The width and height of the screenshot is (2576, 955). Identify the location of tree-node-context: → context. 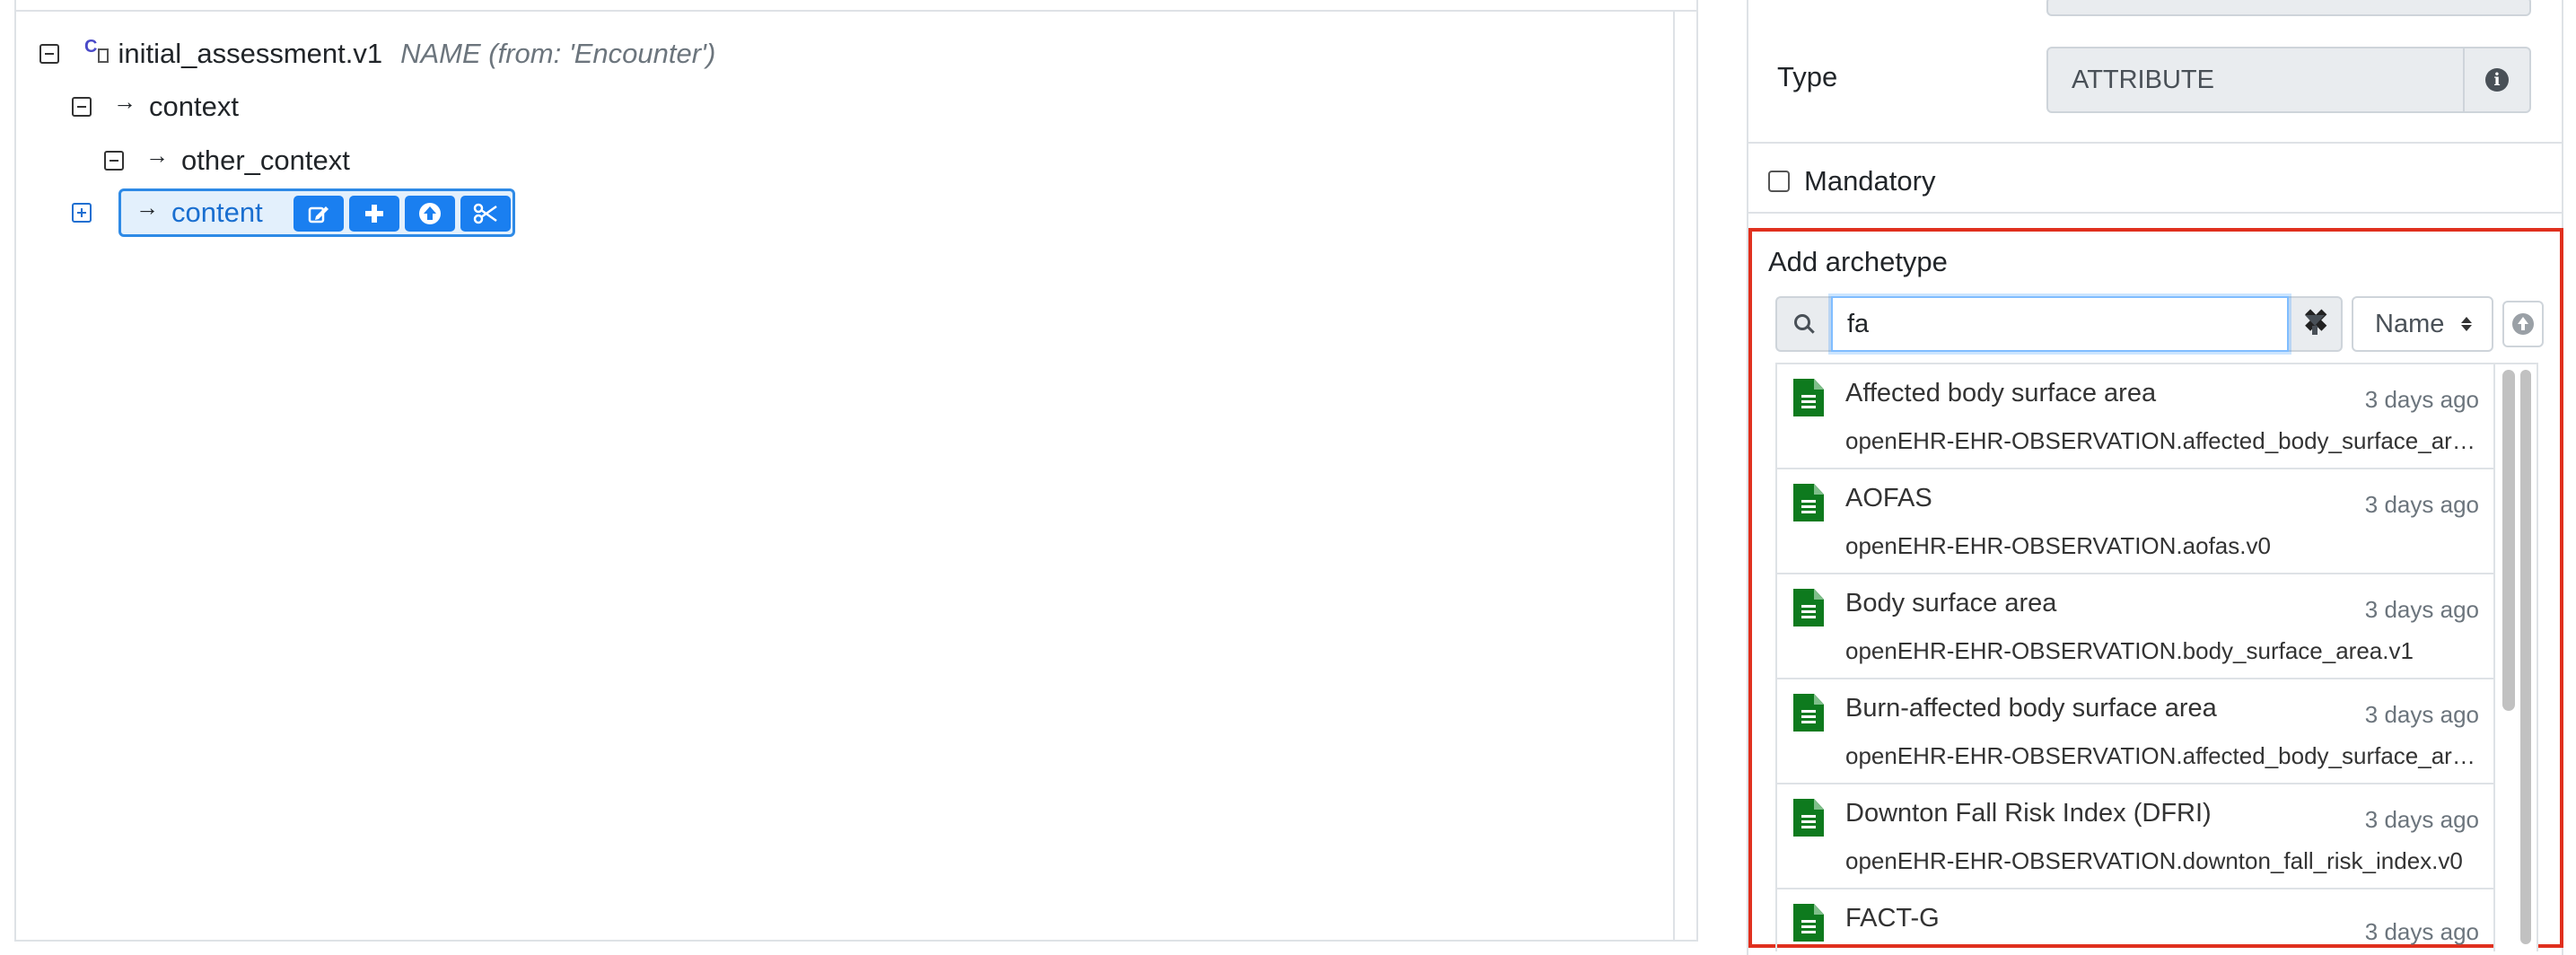
(155, 106).